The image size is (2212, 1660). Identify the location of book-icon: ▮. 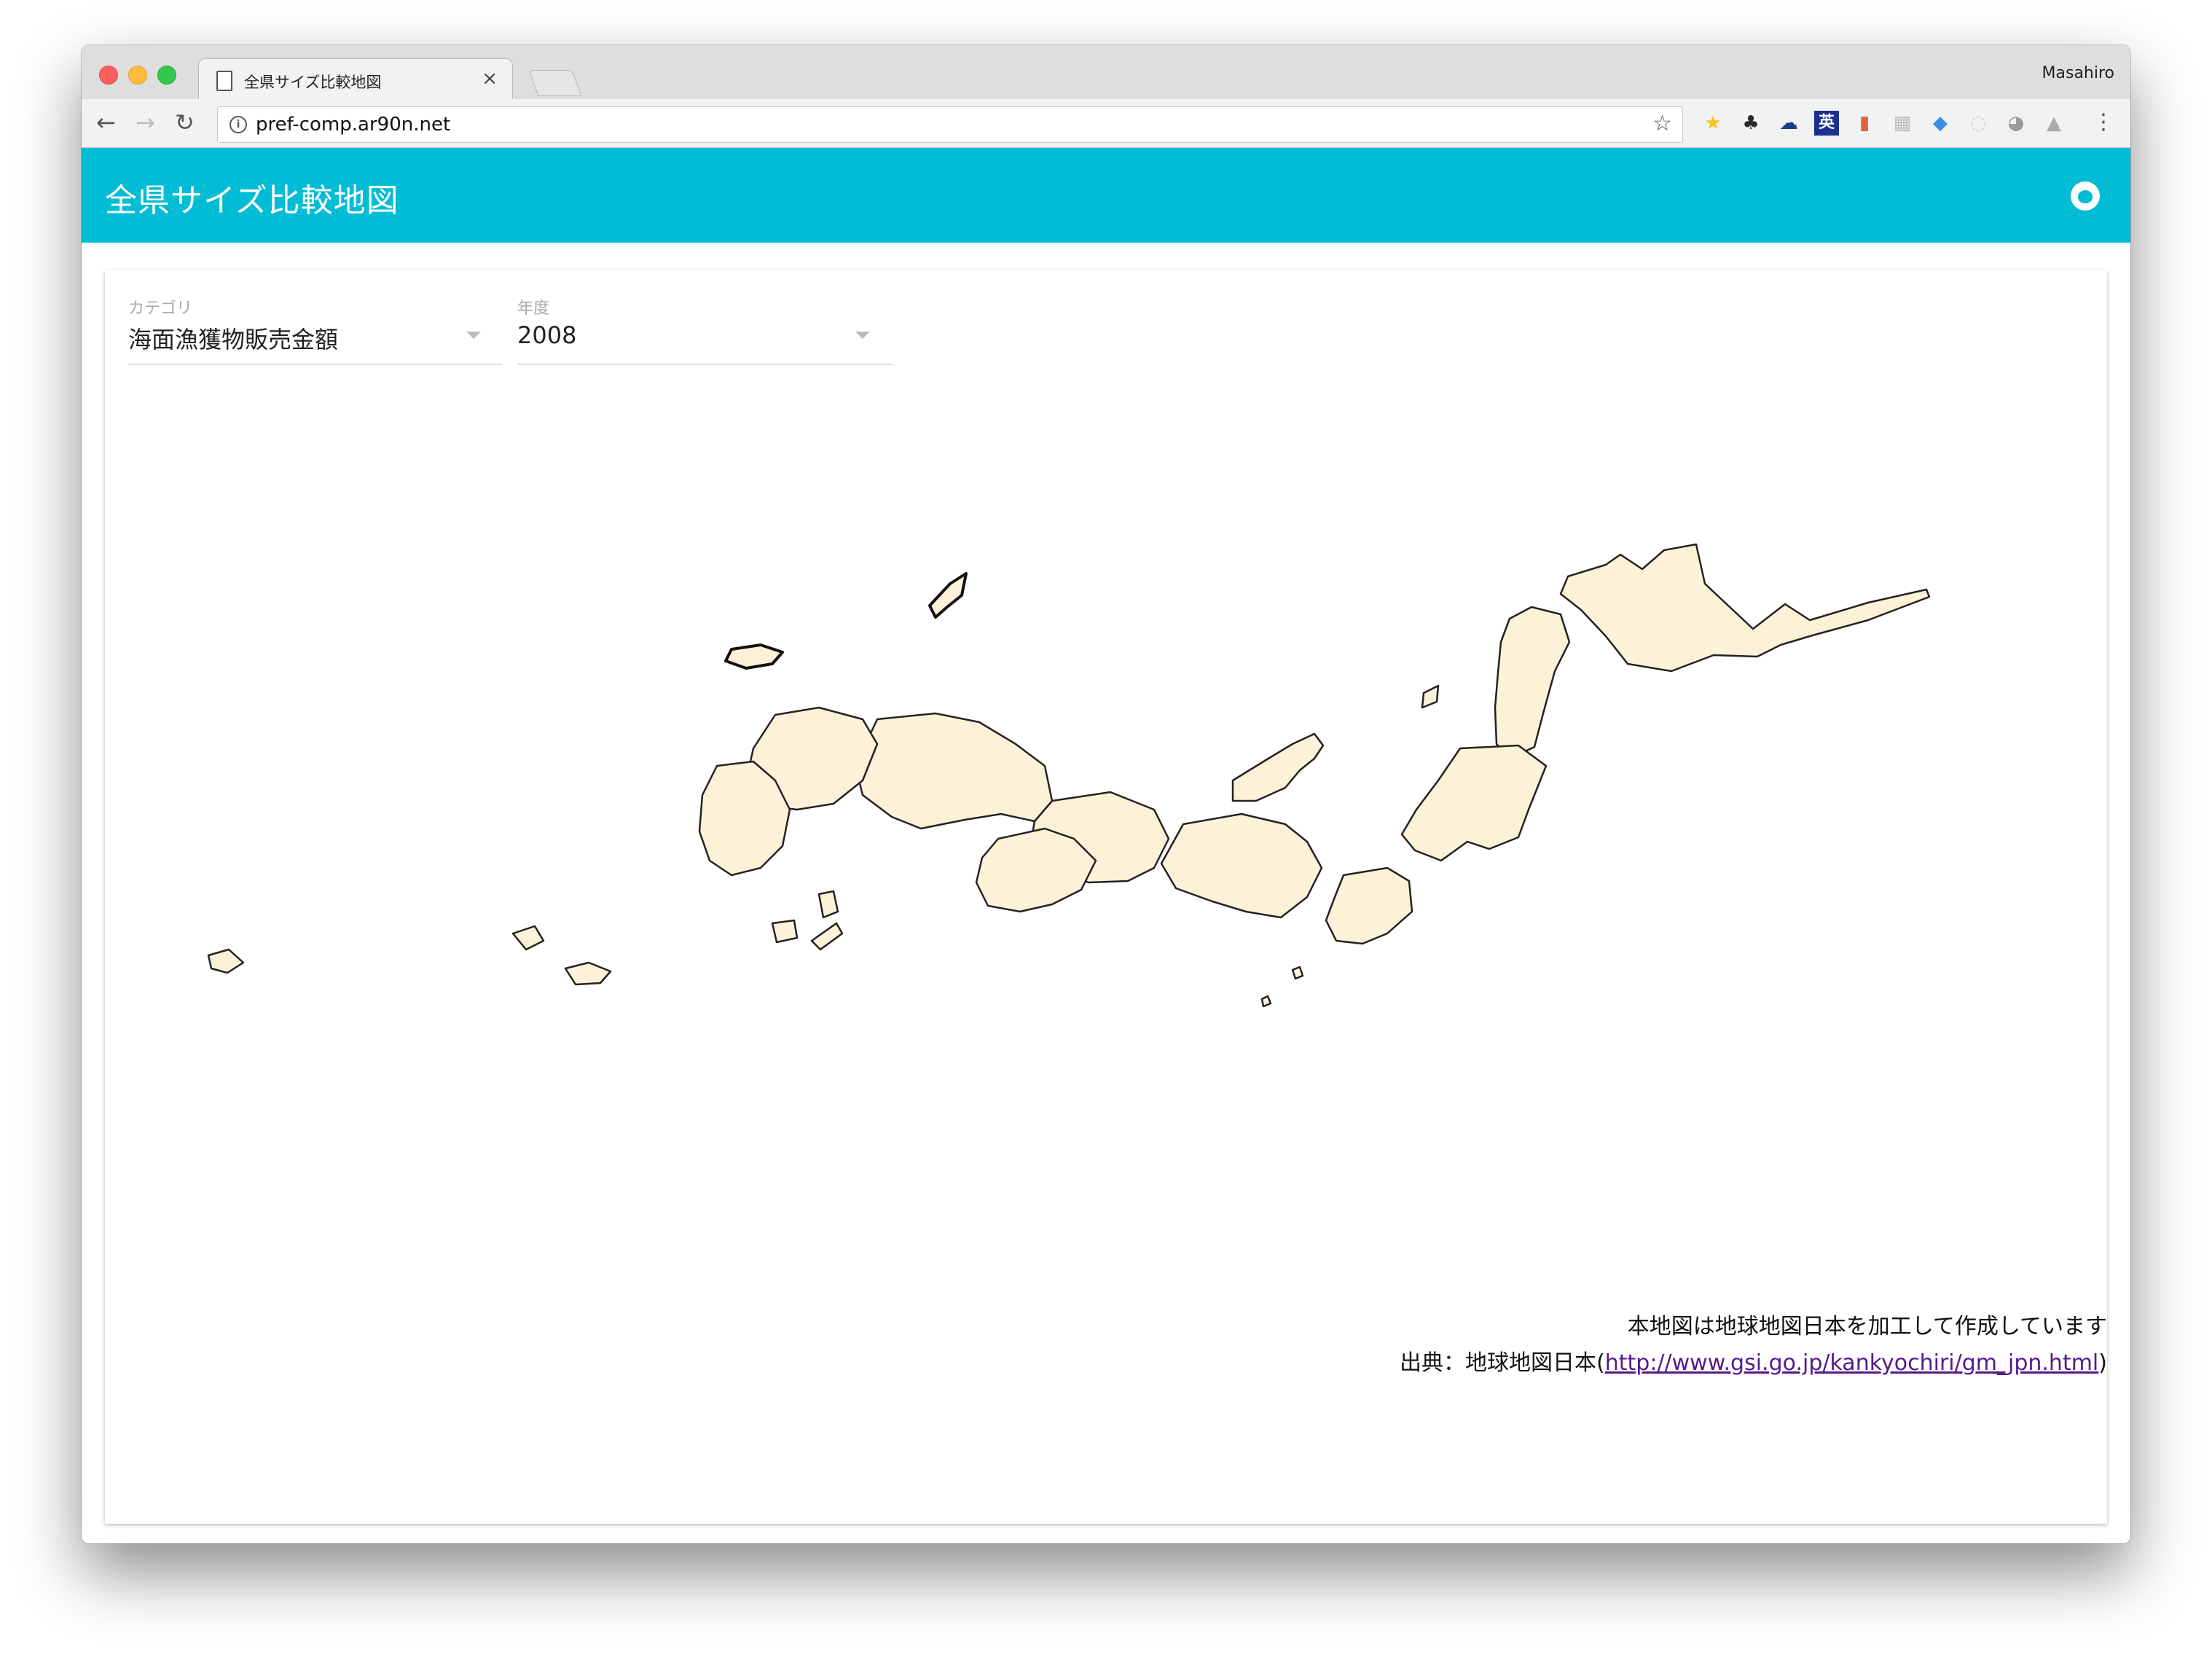
(1865, 123).